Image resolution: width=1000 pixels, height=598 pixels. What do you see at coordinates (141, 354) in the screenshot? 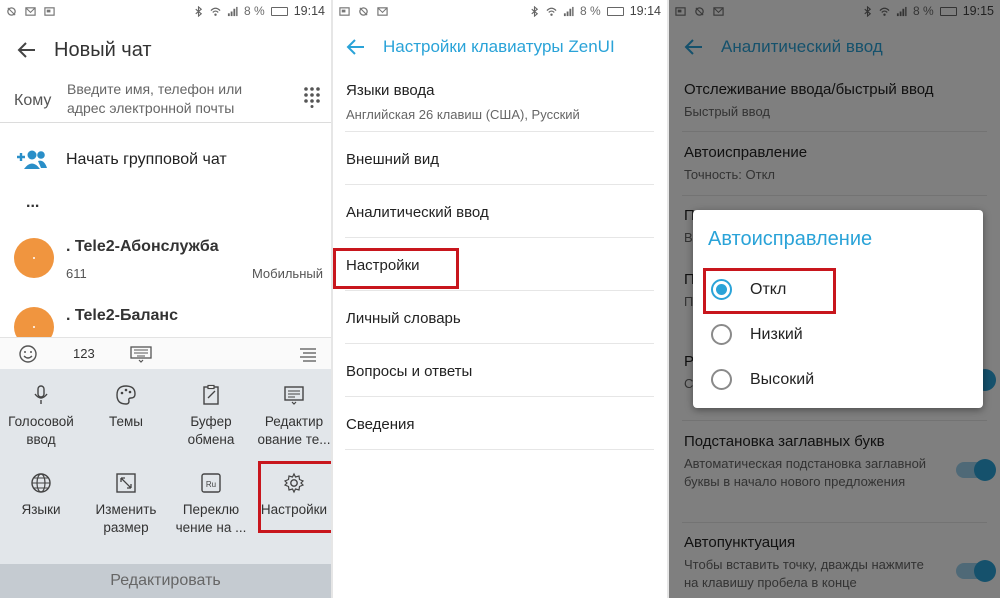
I see `keyboard-icon` at bounding box center [141, 354].